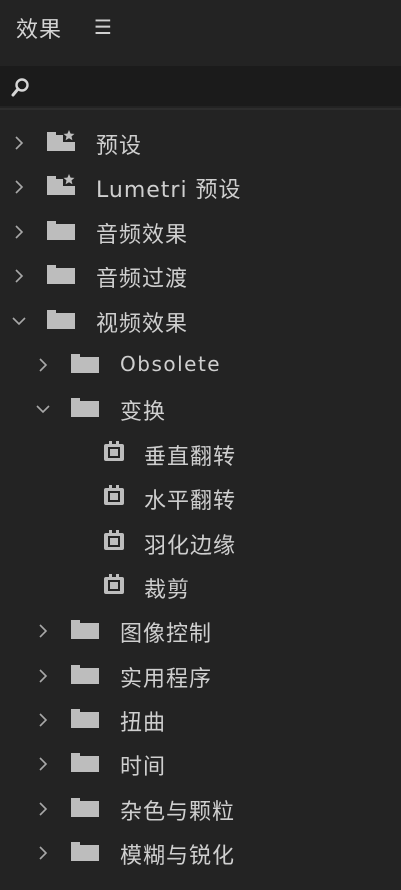 This screenshot has width=401, height=890. I want to click on tree-folder-item: Obsolete, so click(200, 366).